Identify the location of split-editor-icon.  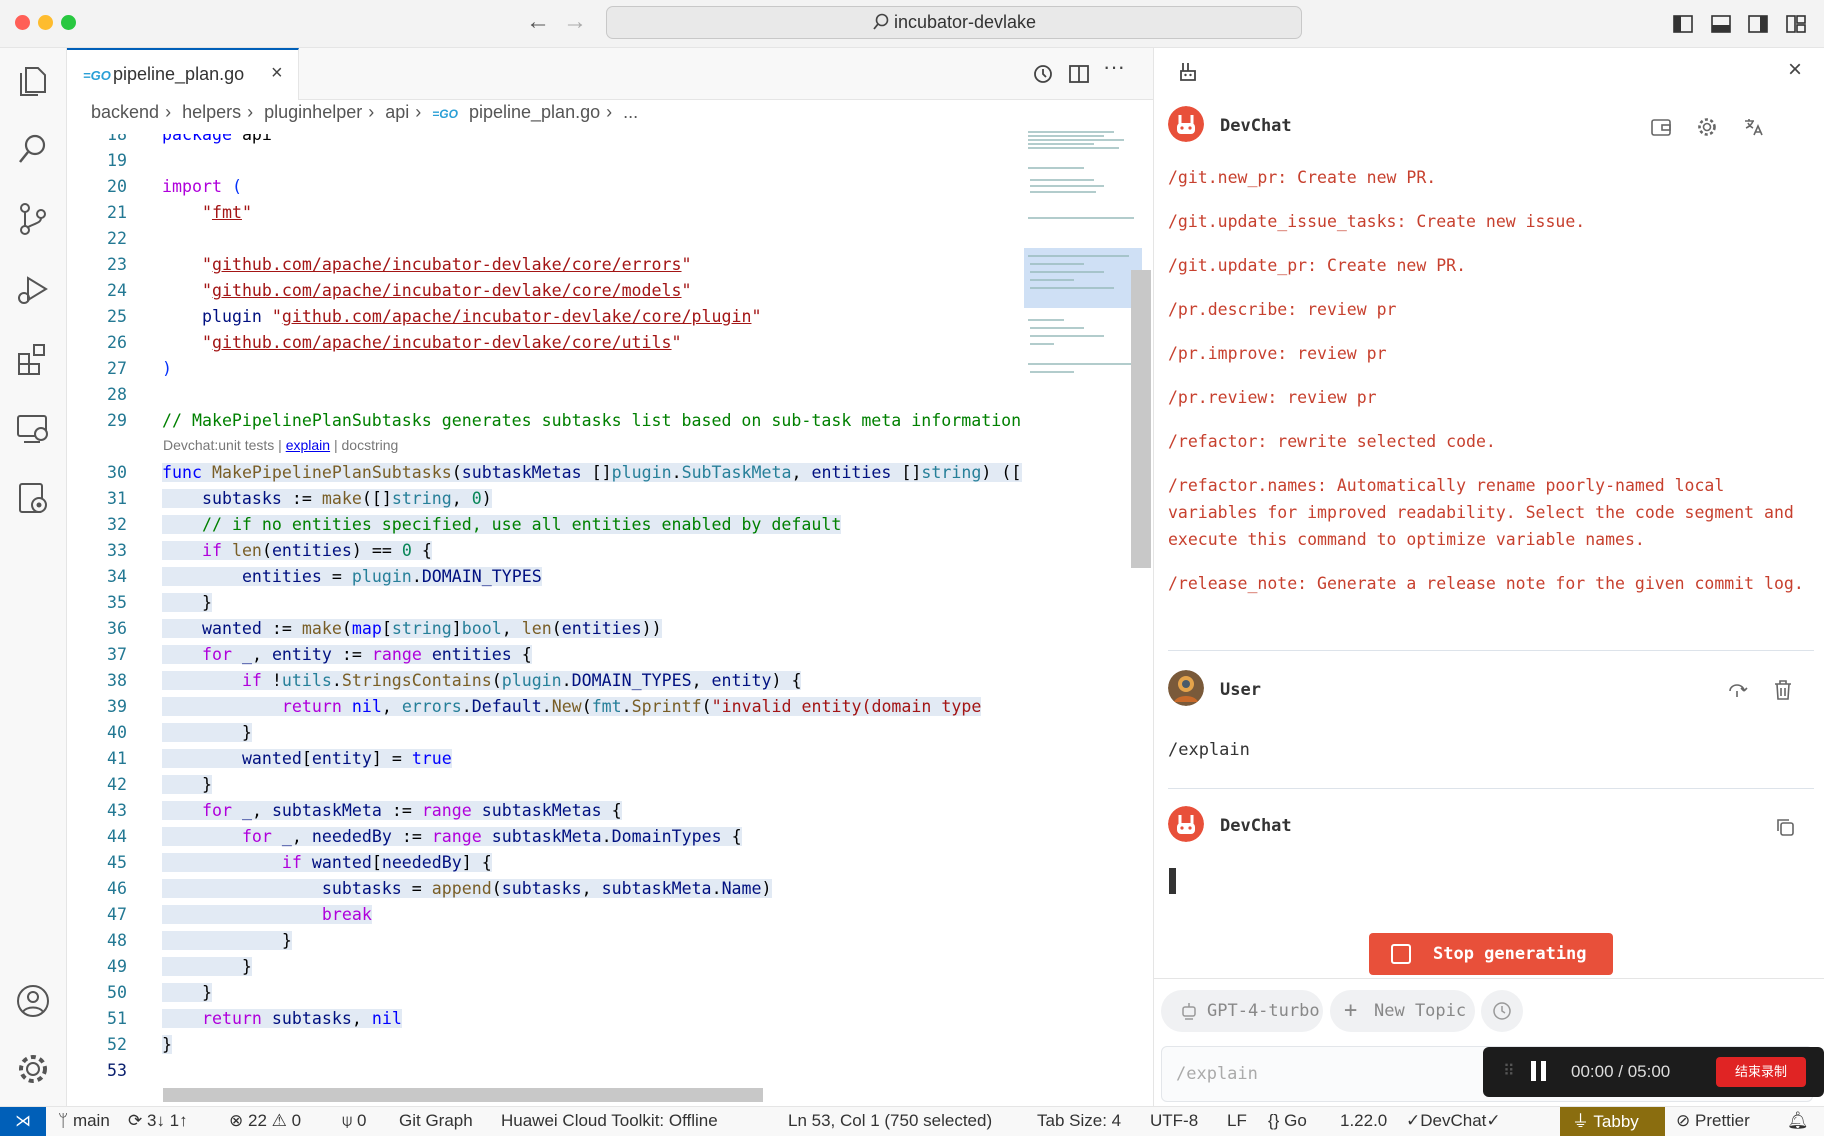
(1079, 74).